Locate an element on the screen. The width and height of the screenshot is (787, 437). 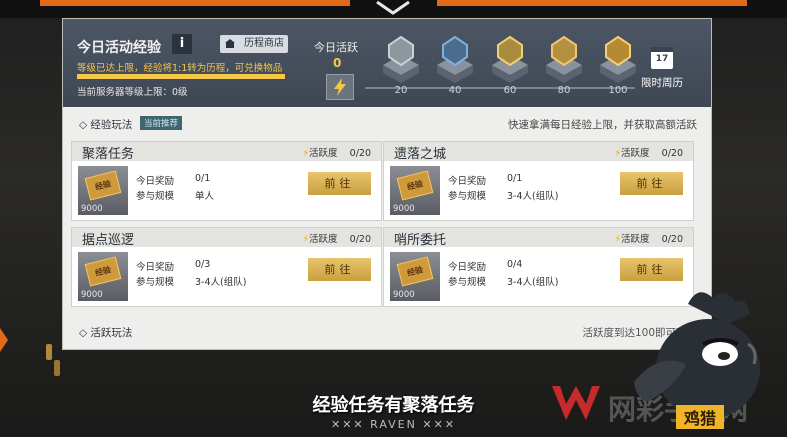
journey-shop-label: 历程商店 is located at coordinates (264, 43).